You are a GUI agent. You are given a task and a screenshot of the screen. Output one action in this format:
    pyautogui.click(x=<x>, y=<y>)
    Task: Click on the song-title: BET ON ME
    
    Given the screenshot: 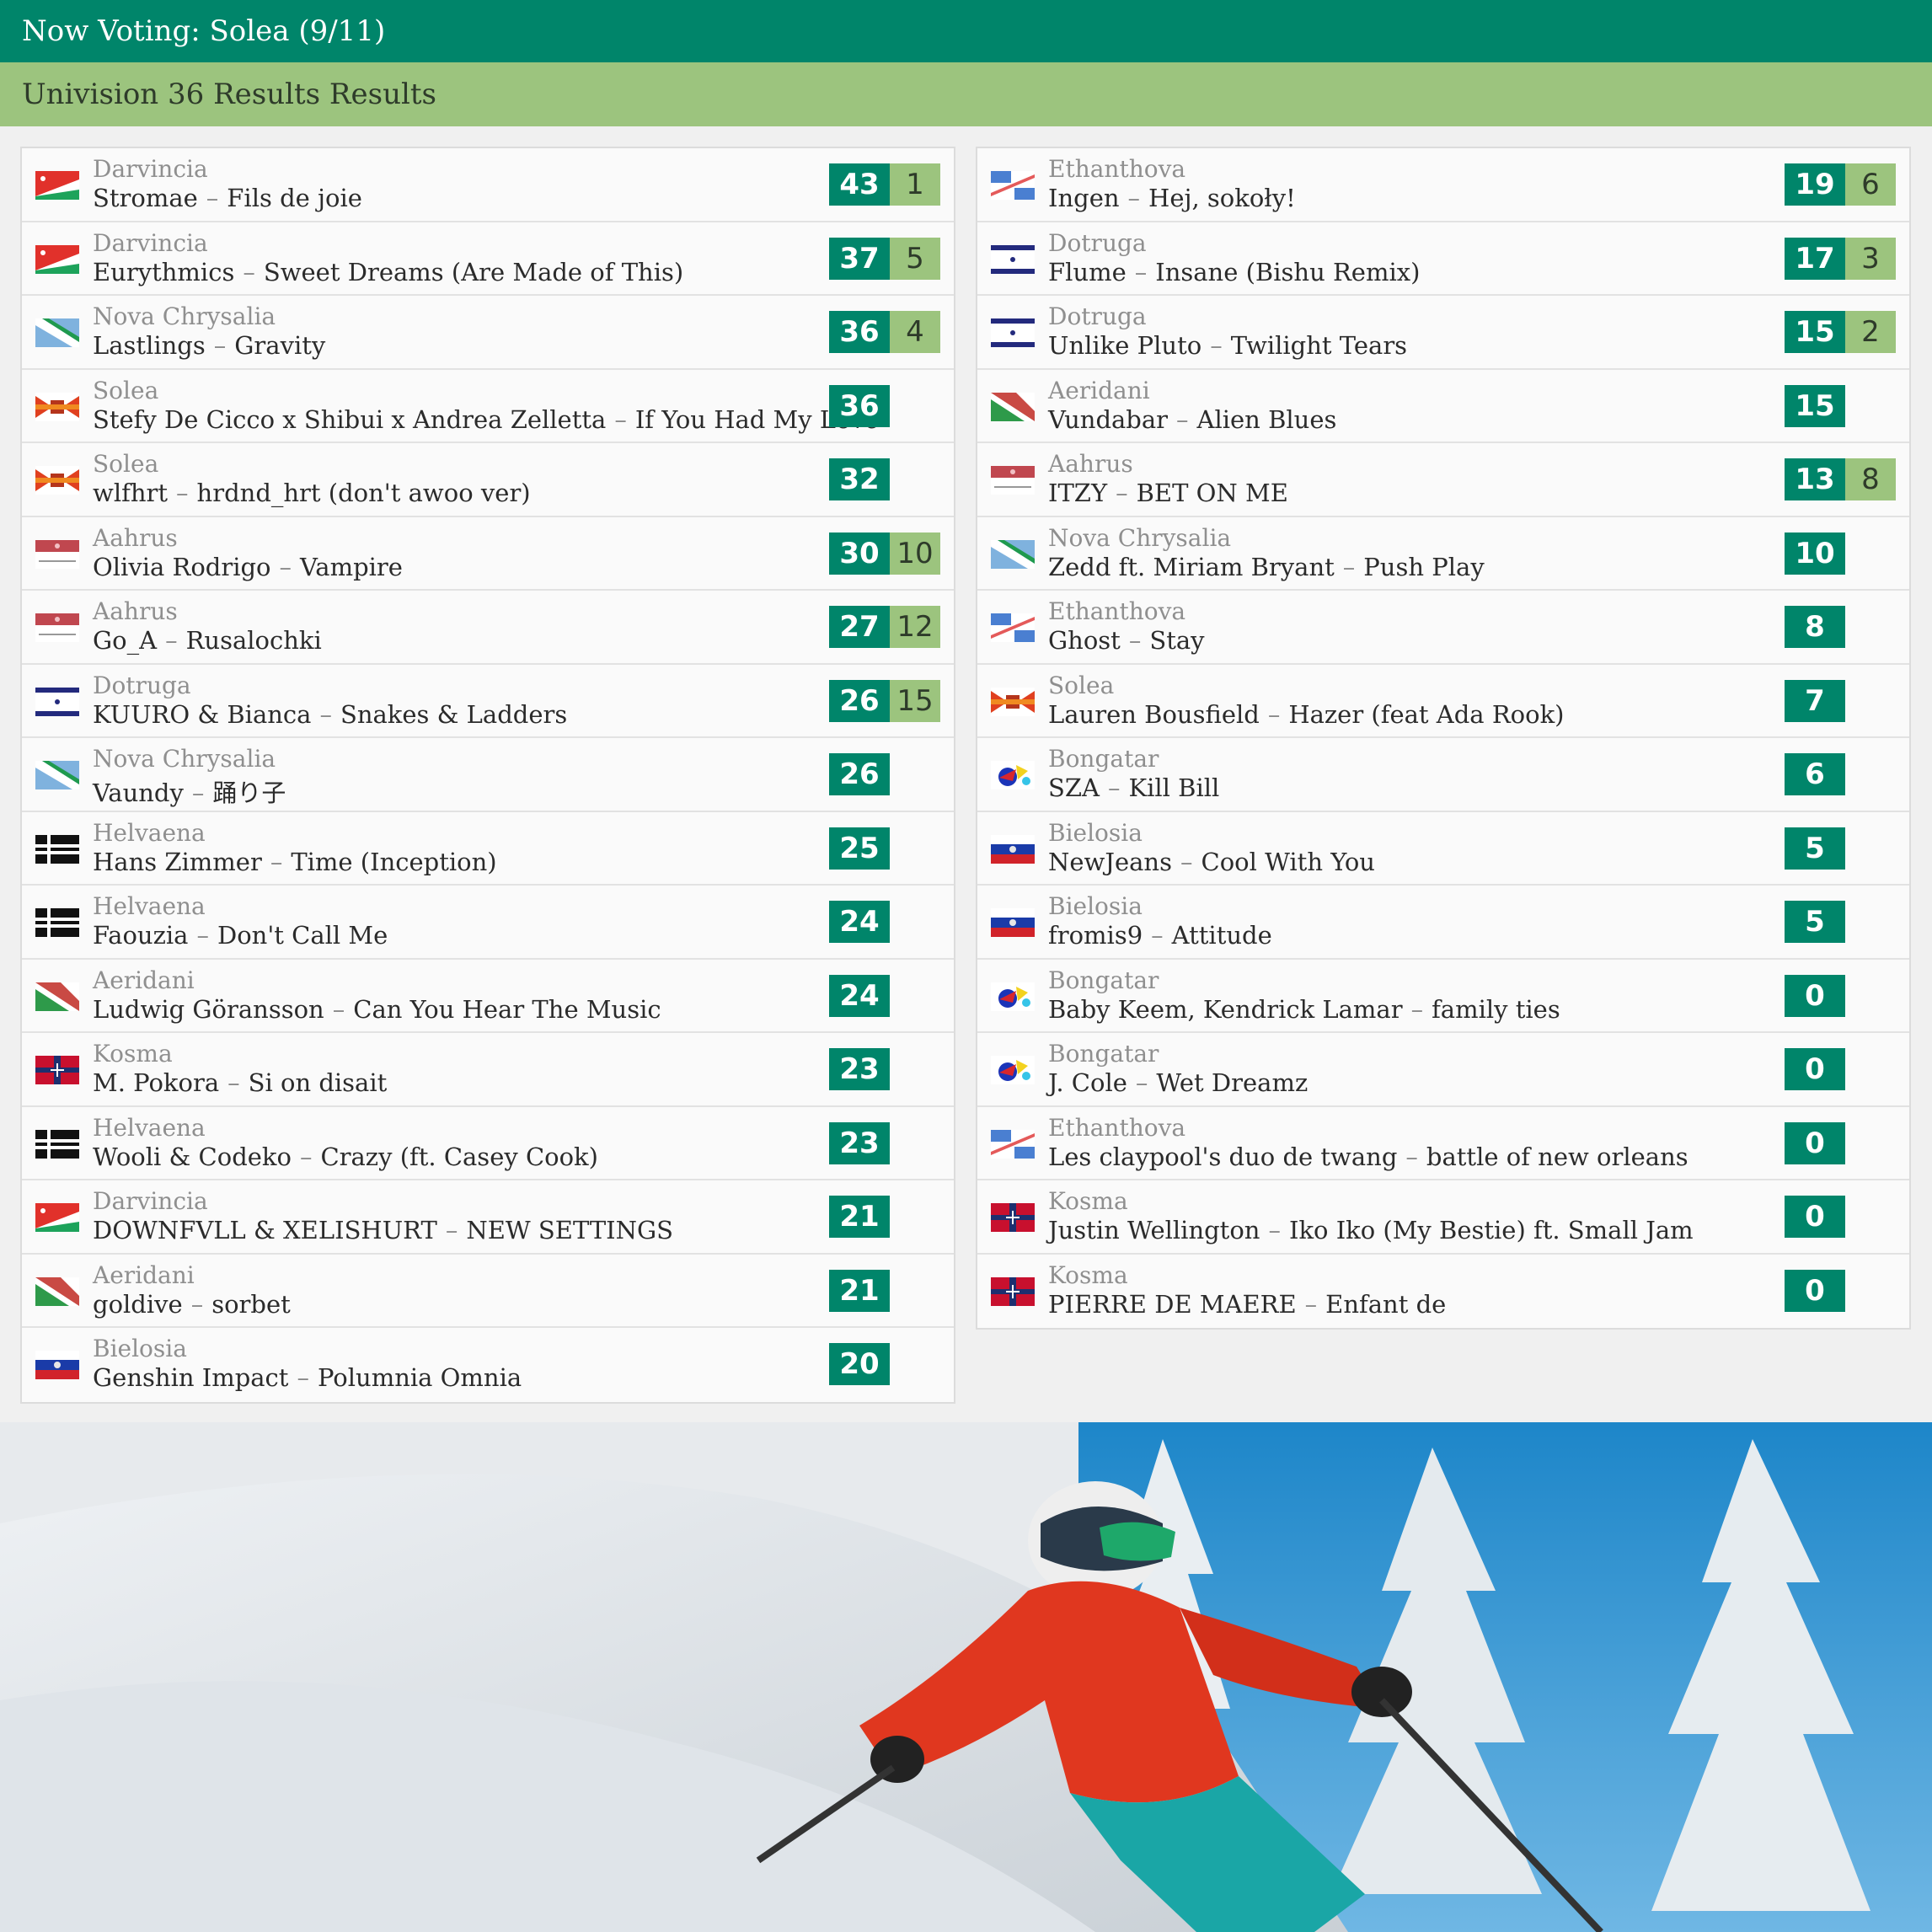 What is the action you would take?
    pyautogui.click(x=1212, y=493)
    